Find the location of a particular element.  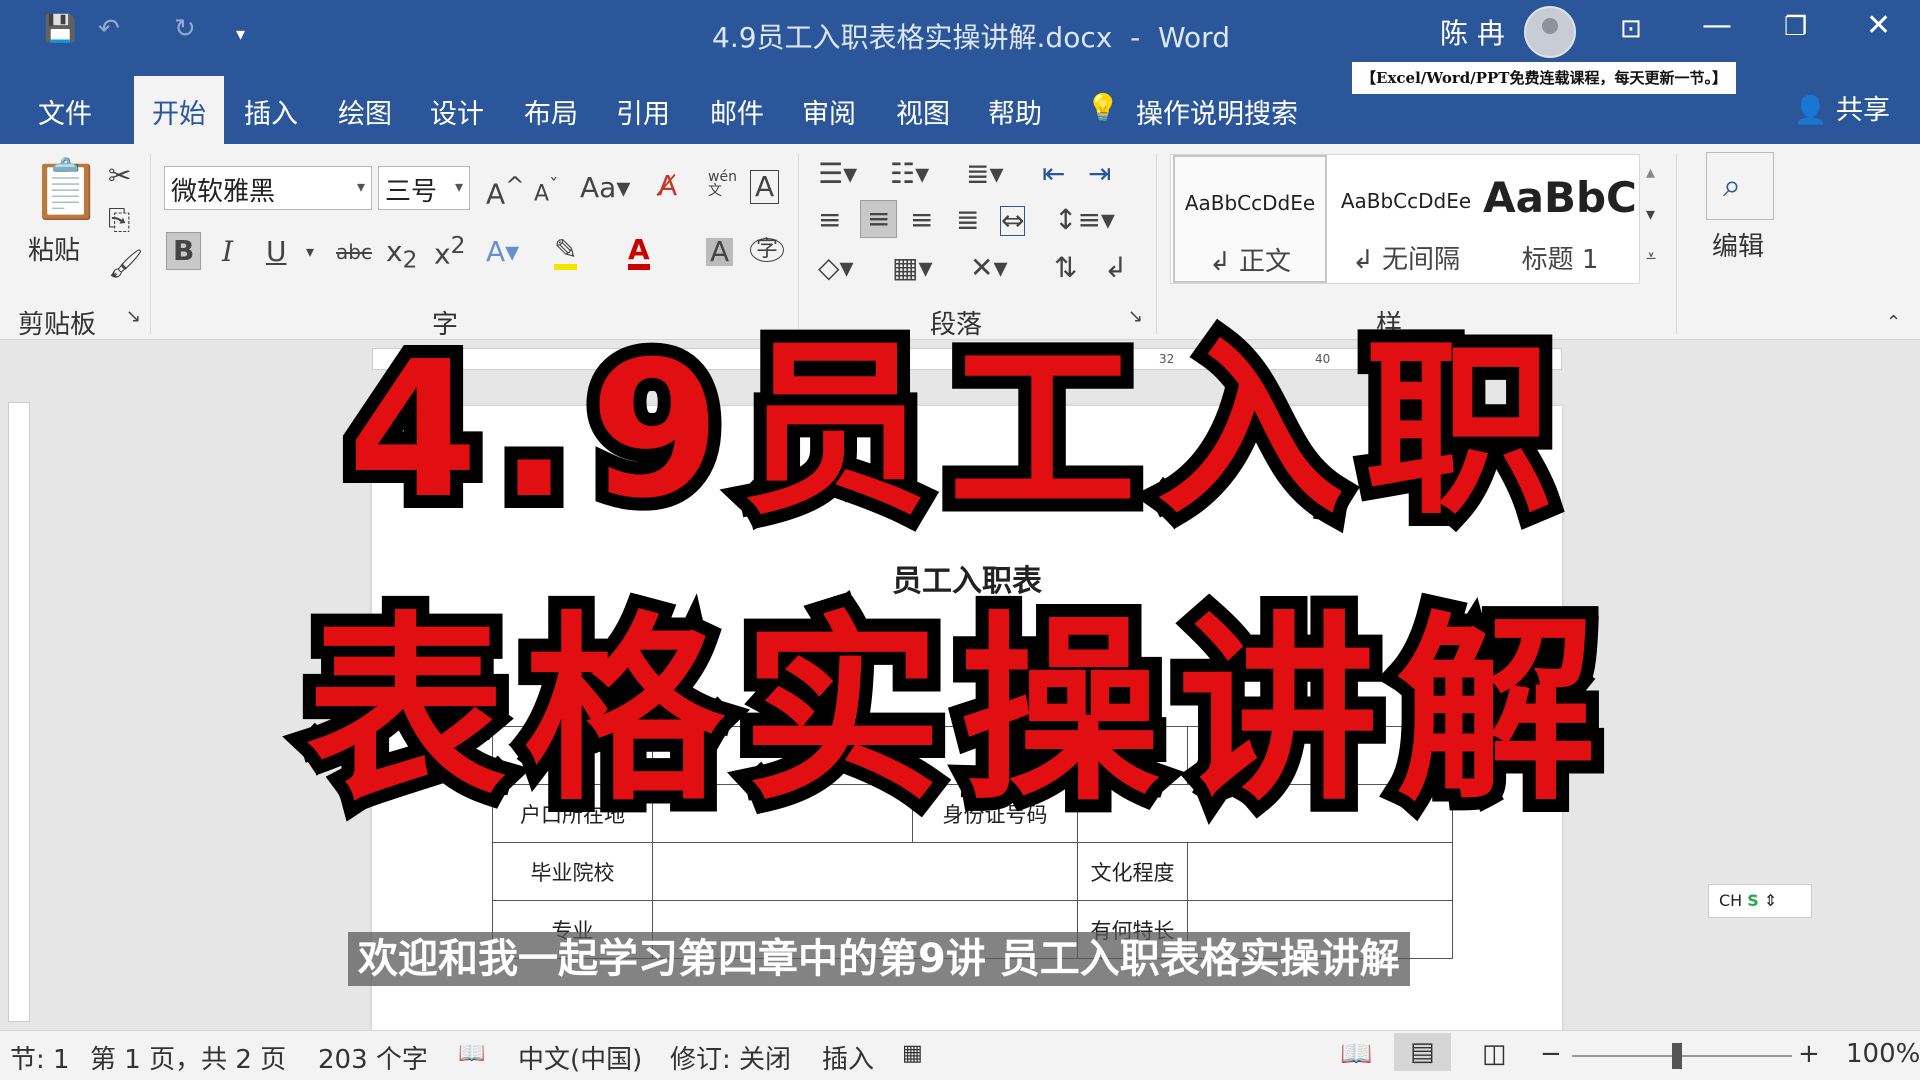

style-sample: AaBbCcDdEe is located at coordinates (1250, 203).